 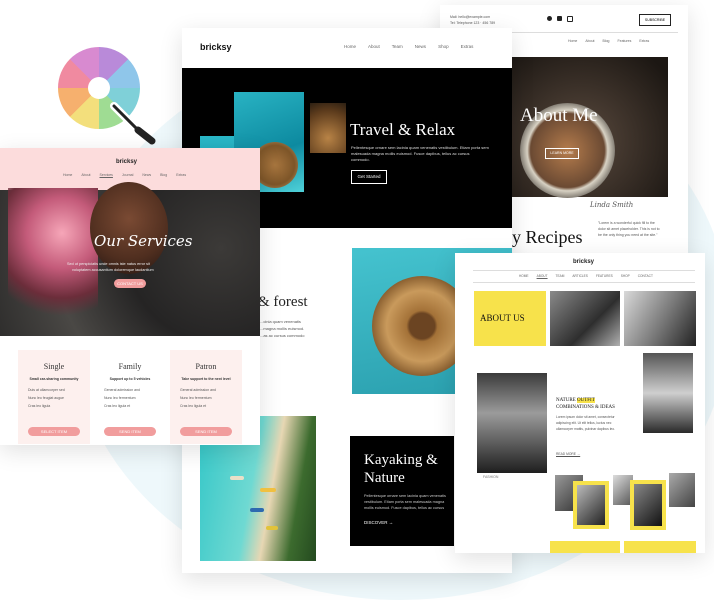 I want to click on services-logo: bricksy, so click(x=126, y=162).